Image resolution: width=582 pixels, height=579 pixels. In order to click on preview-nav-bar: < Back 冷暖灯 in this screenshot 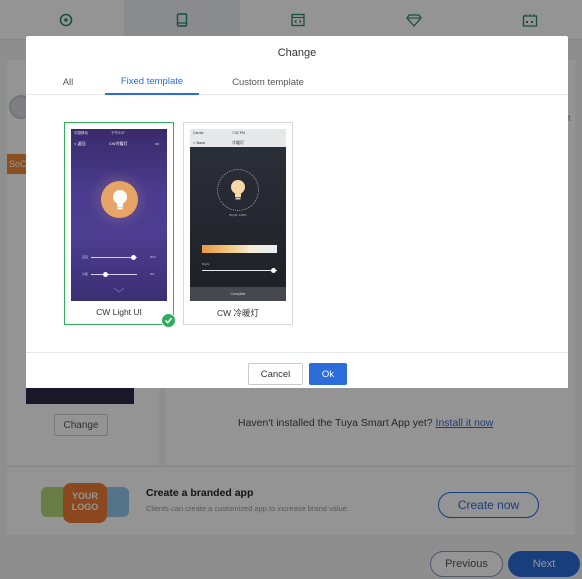, I will do `click(238, 142)`.